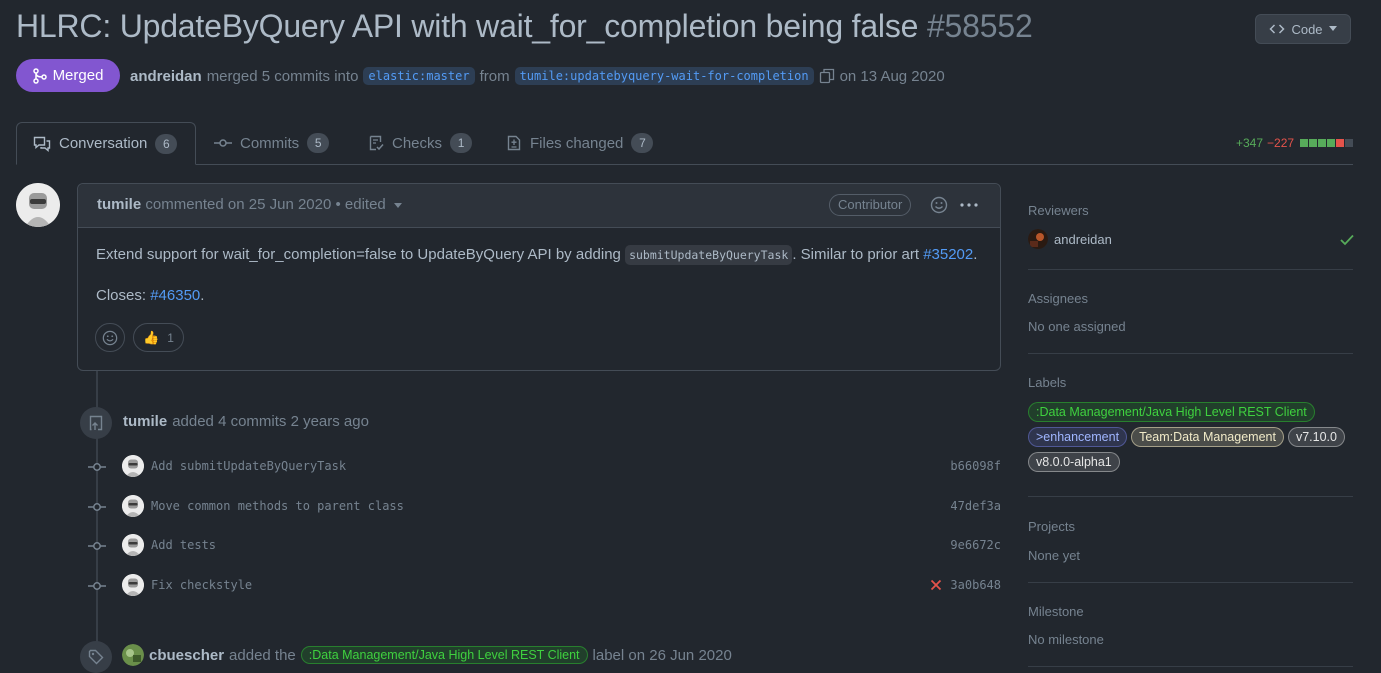 This screenshot has height=673, width=1381. I want to click on commit-sha: 9e6672c, so click(975, 545).